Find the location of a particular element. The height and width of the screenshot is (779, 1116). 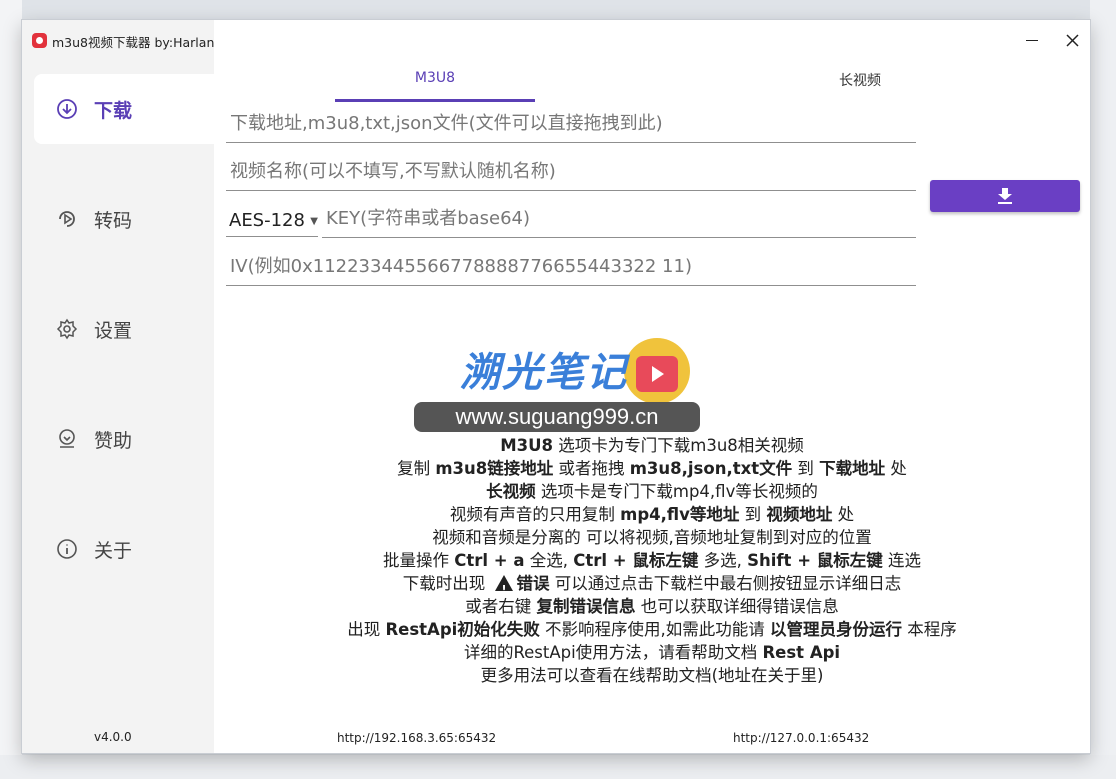

sidebar-item-label: 设置 is located at coordinates (113, 331).